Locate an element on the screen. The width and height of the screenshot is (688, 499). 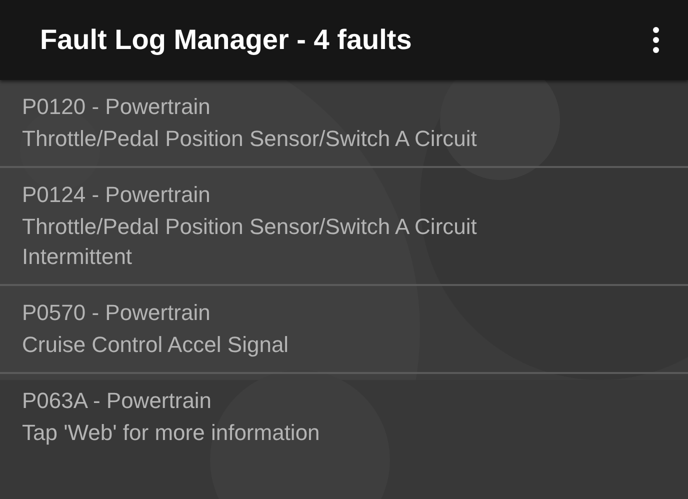
fault-code: P0124 - Powertrain is located at coordinates (117, 195).